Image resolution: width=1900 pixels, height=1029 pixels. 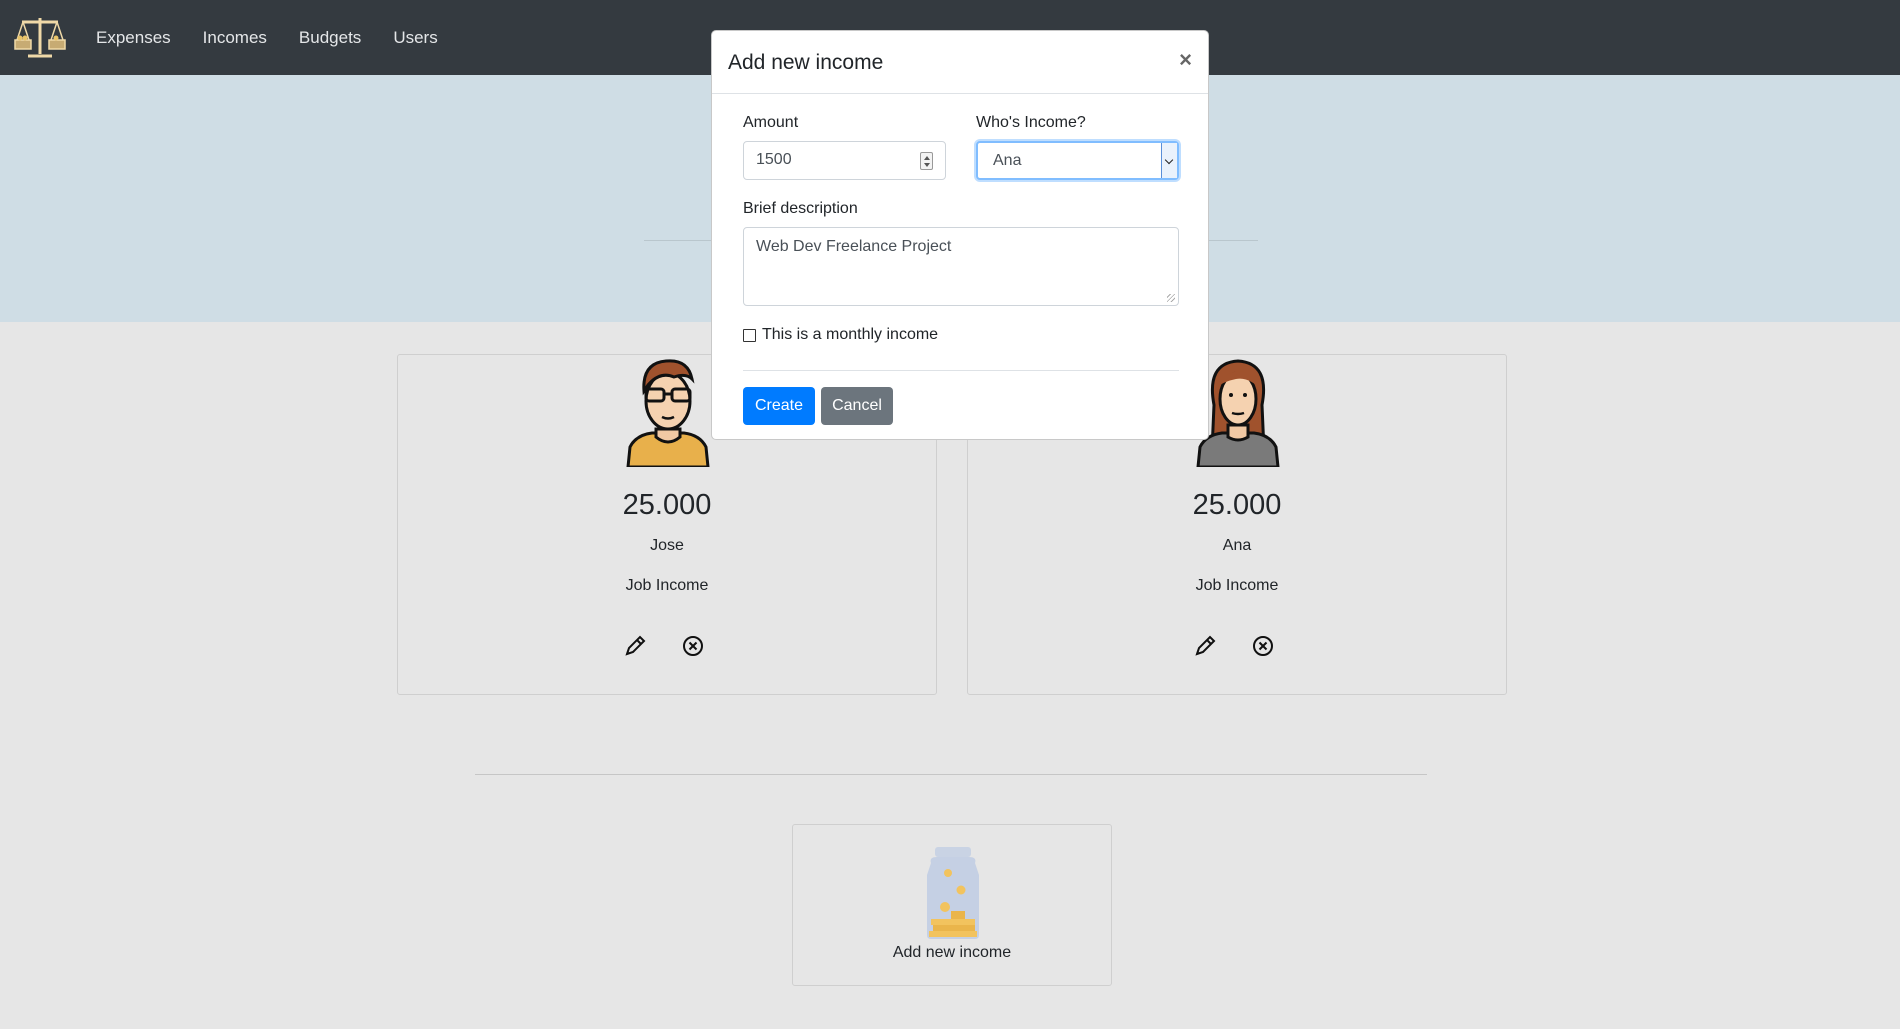 What do you see at coordinates (771, 122) in the screenshot?
I see `amount-label: Amount` at bounding box center [771, 122].